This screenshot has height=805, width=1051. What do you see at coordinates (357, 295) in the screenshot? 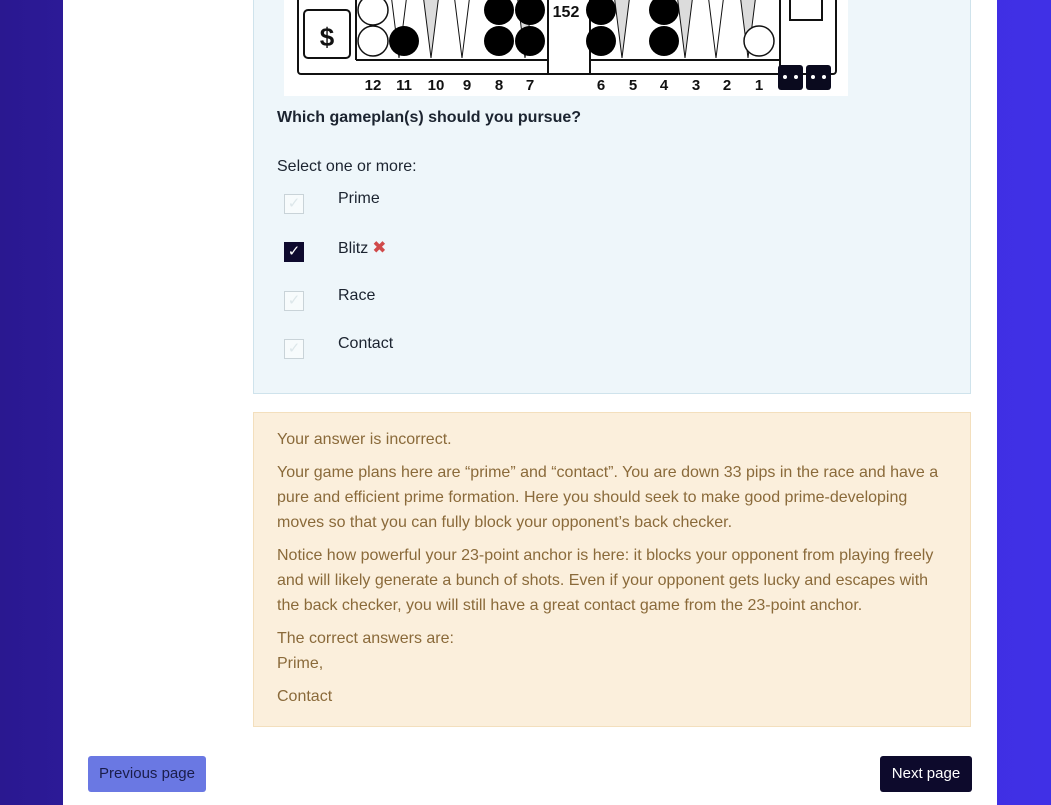
I see `option-label: Race` at bounding box center [357, 295].